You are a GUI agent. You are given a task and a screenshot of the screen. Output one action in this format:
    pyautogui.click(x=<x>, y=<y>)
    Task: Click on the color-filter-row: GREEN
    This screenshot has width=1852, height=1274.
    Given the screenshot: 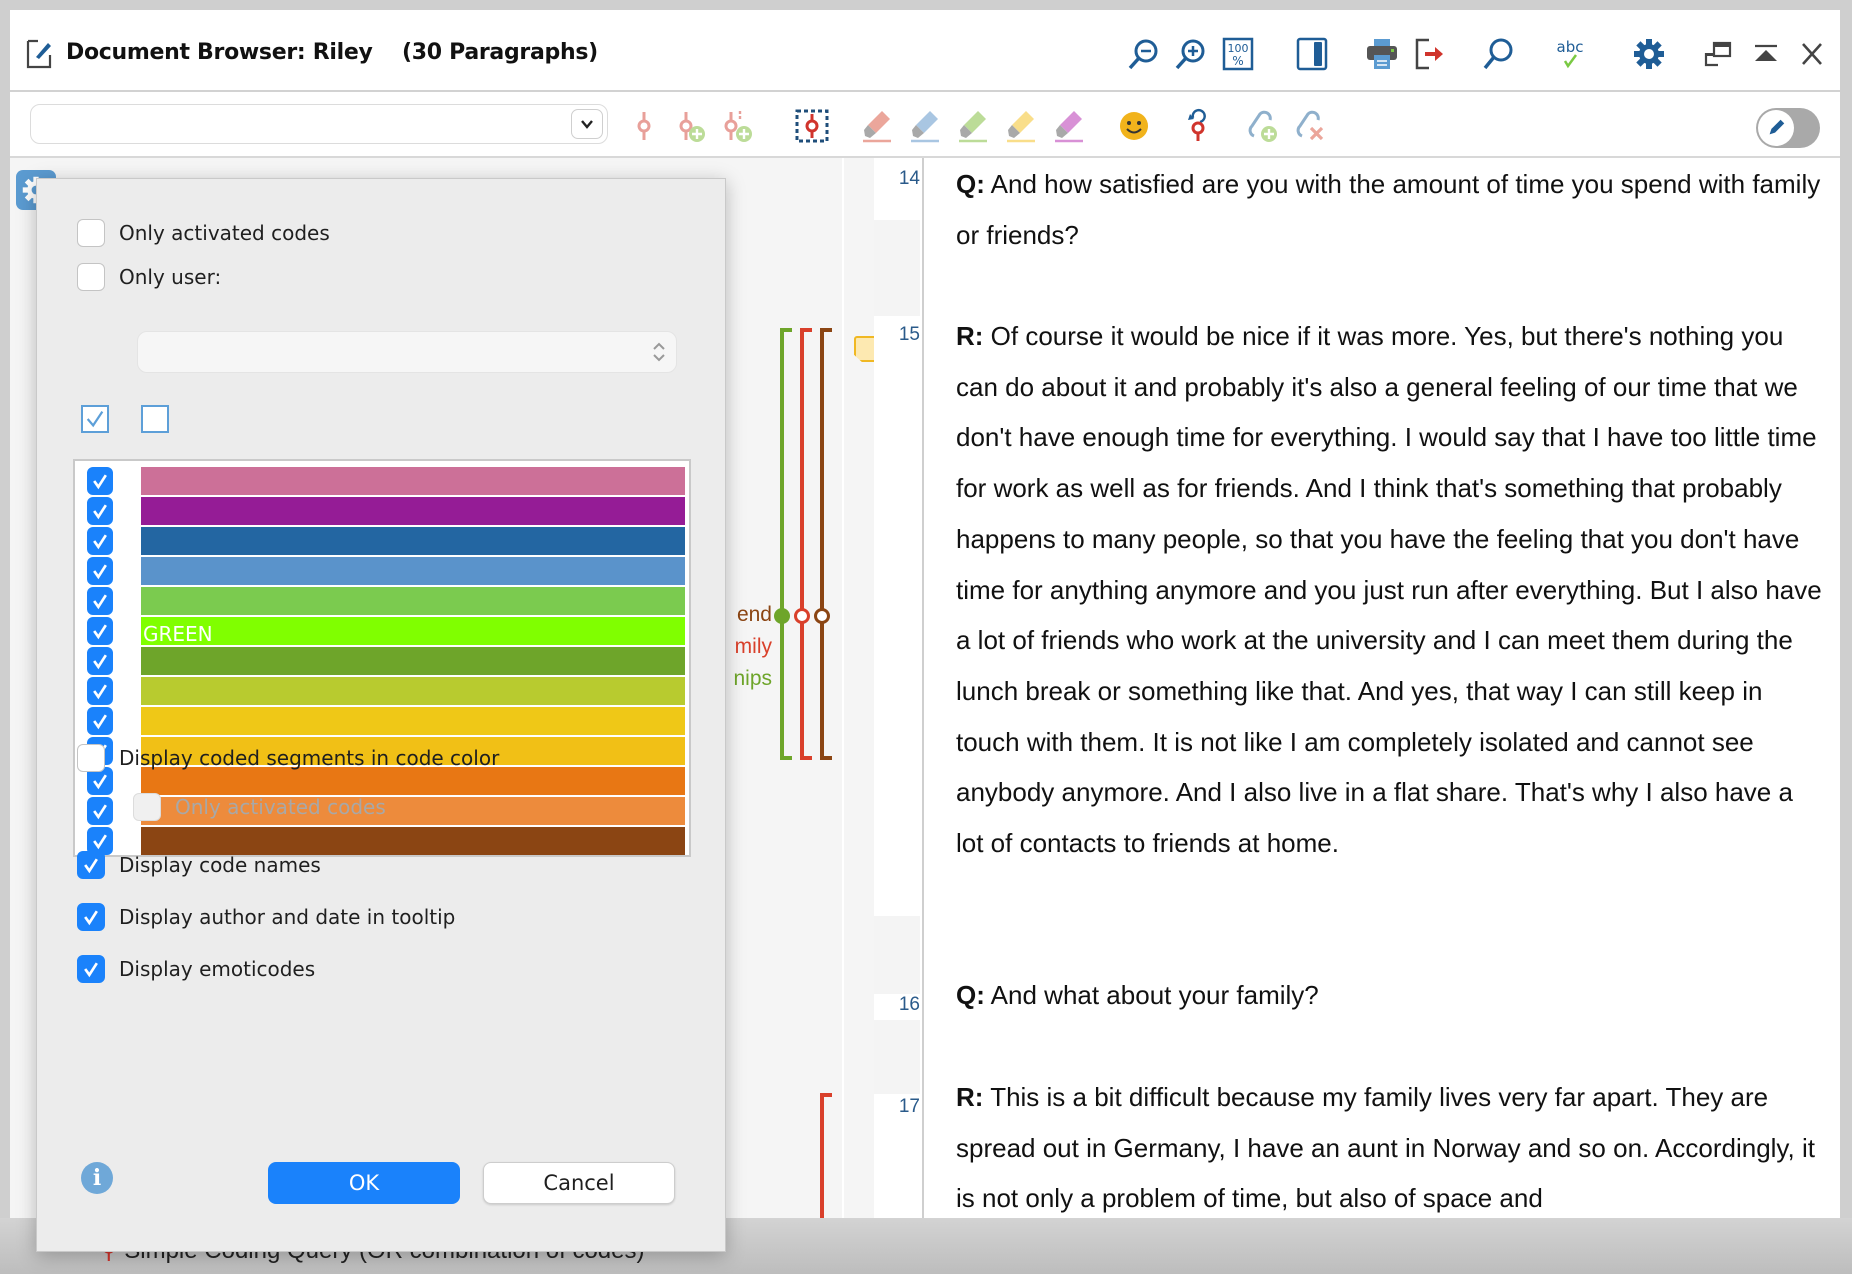 What is the action you would take?
    pyautogui.click(x=382, y=631)
    